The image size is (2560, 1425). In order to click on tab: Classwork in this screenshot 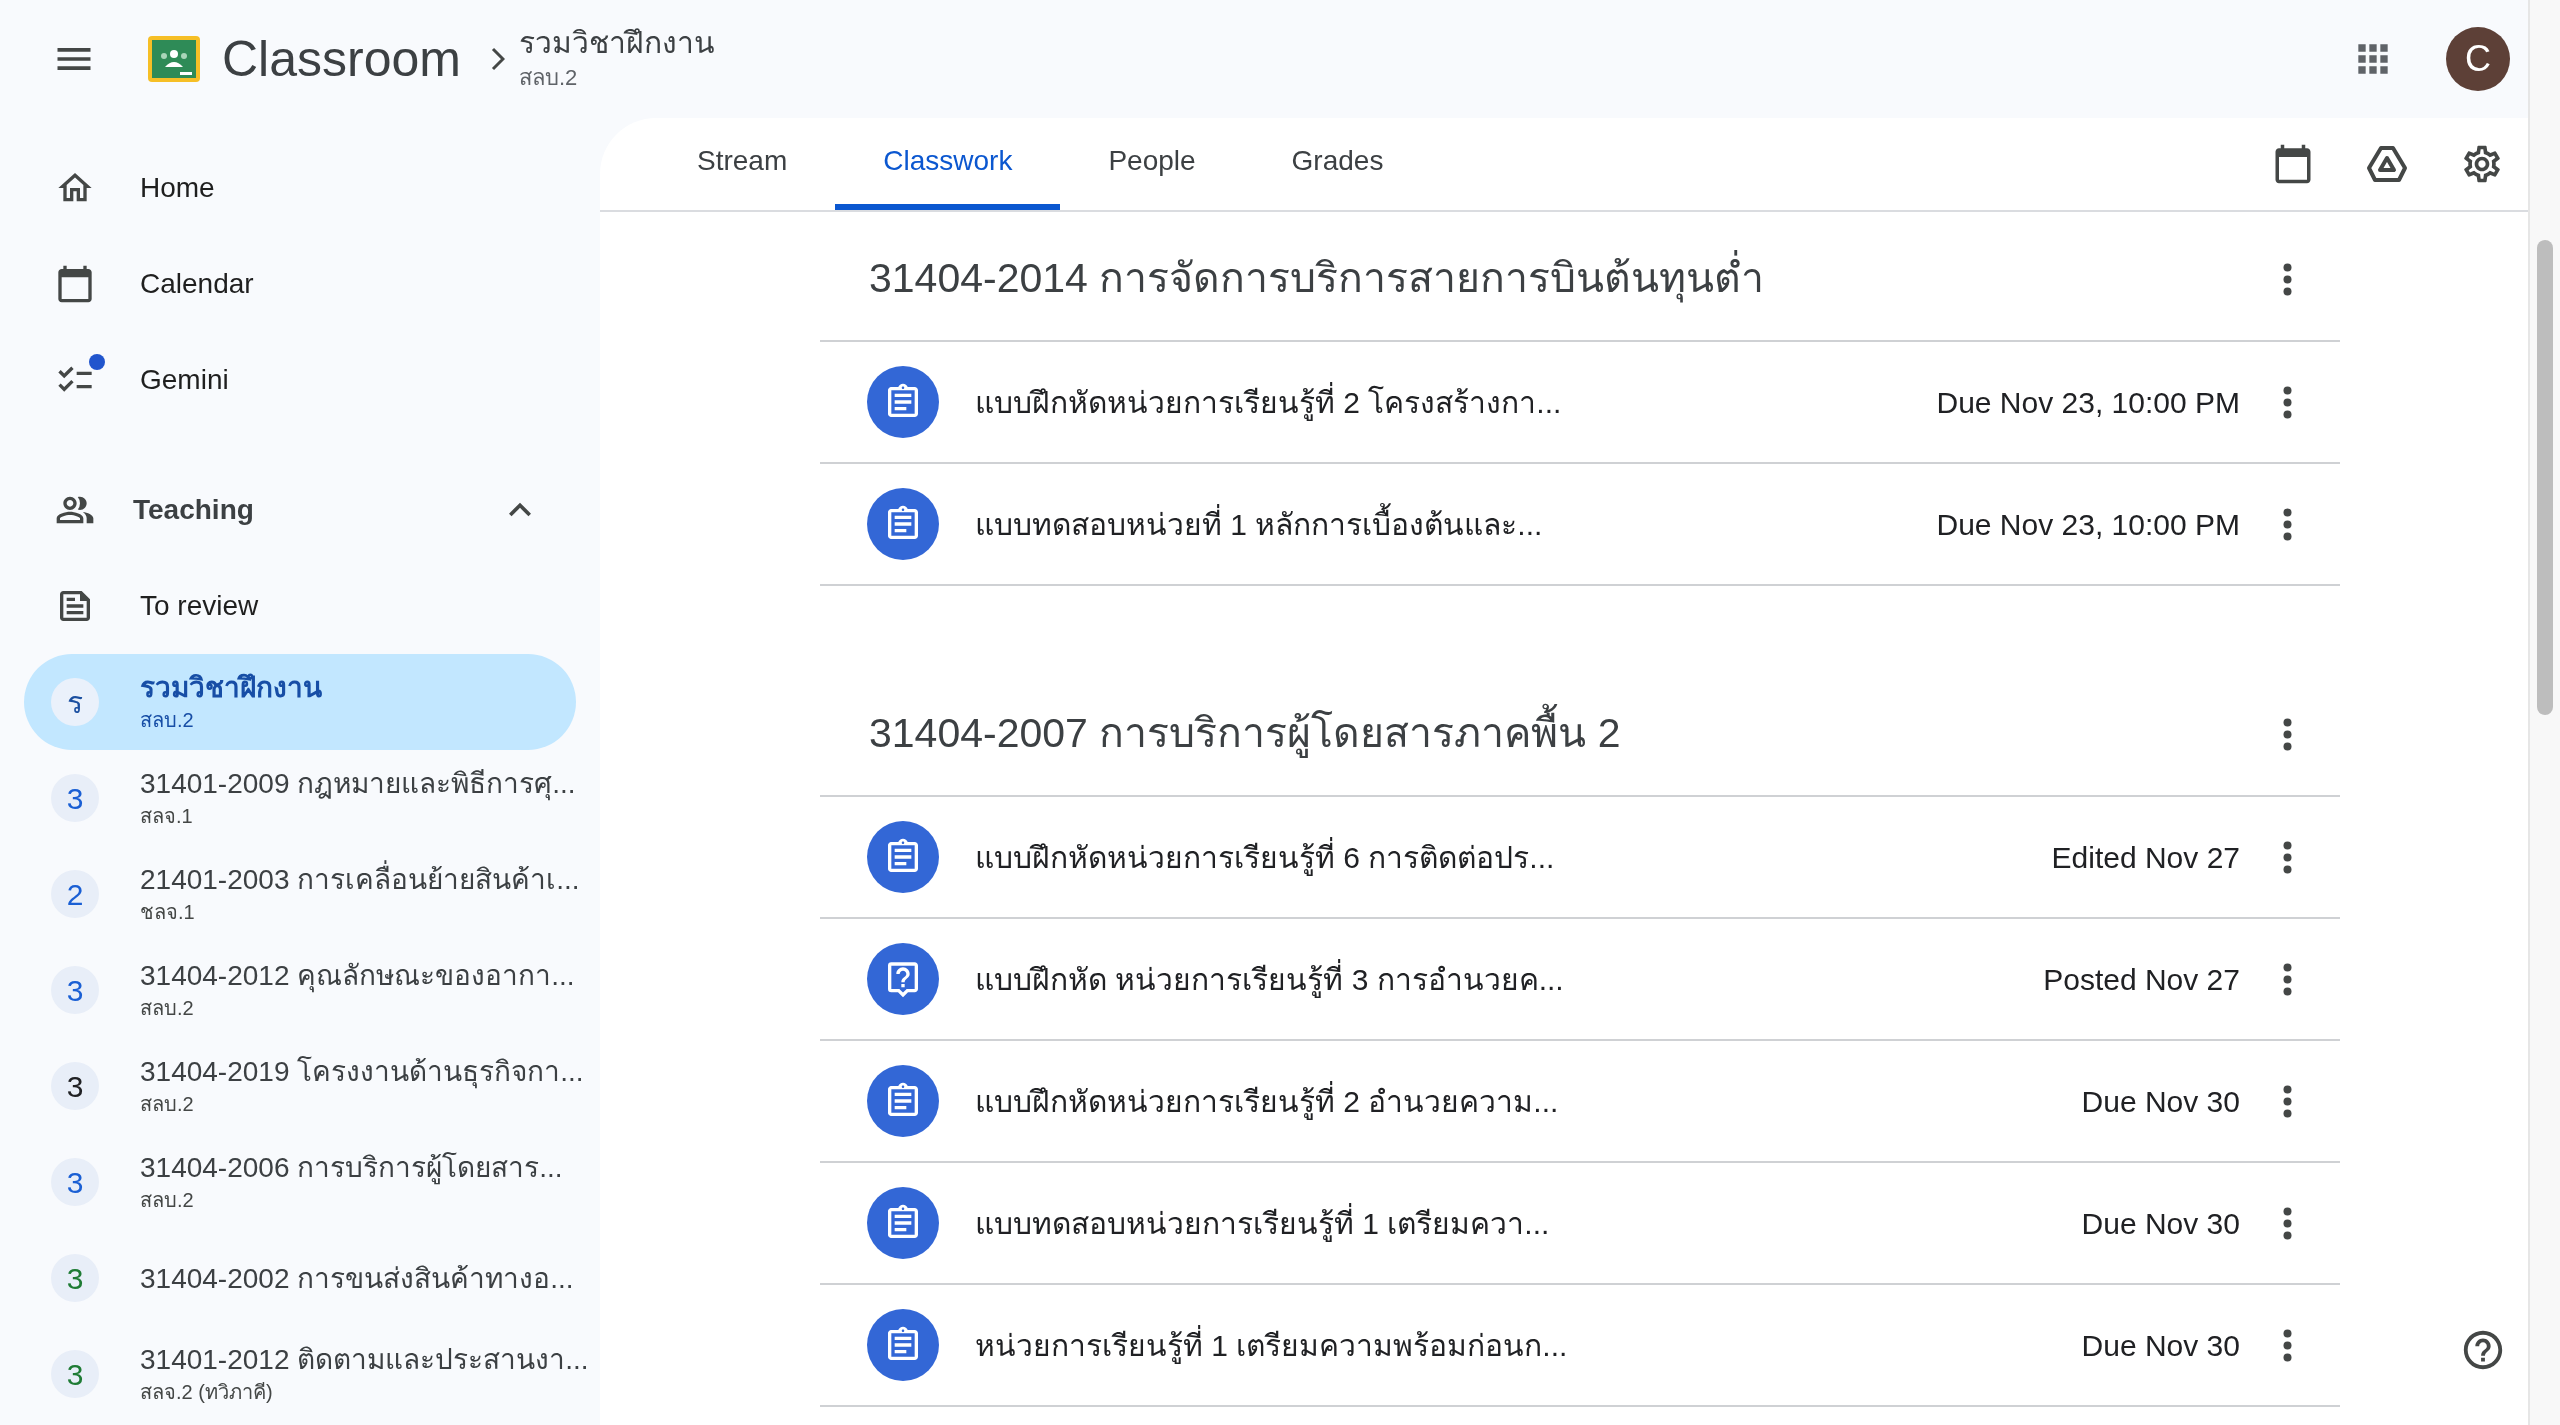, I will do `click(948, 164)`.